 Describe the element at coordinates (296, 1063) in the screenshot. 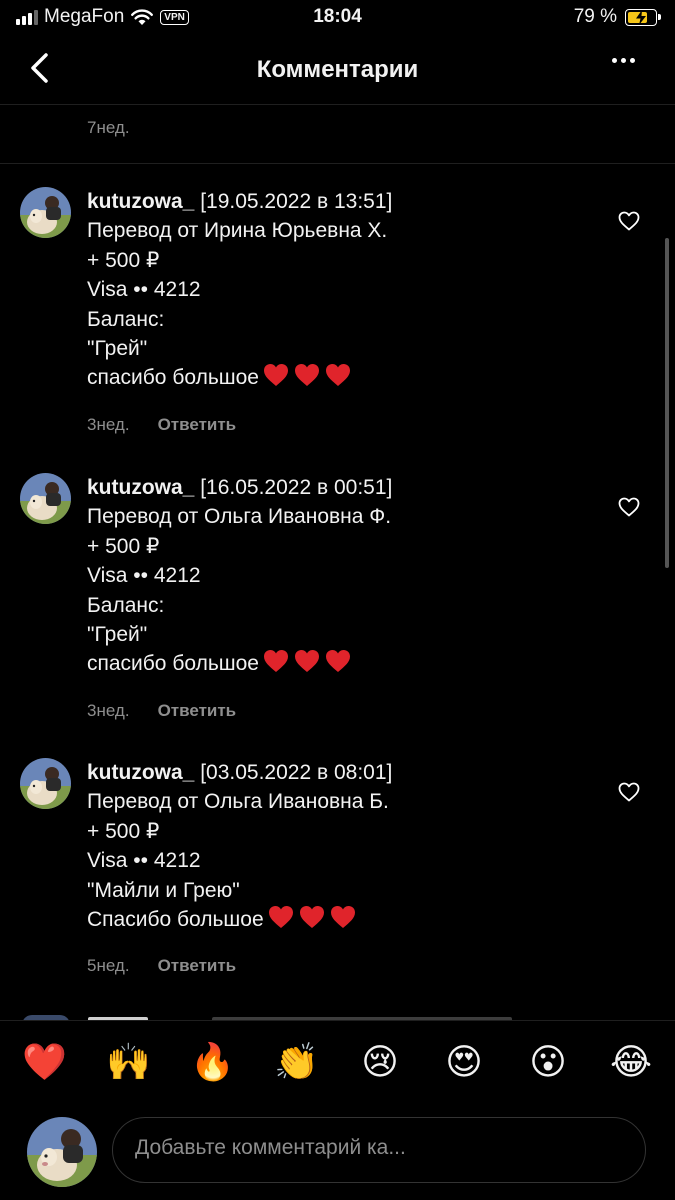

I see `clapping-hands-emoji: 👏` at that location.